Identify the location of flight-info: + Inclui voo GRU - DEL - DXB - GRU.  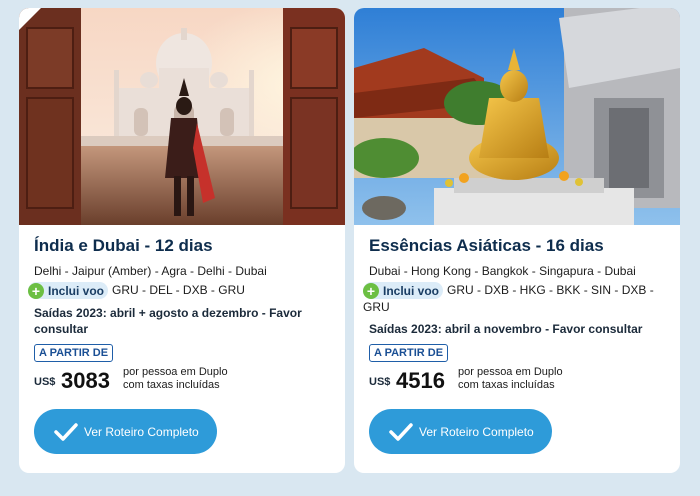
(183, 290).